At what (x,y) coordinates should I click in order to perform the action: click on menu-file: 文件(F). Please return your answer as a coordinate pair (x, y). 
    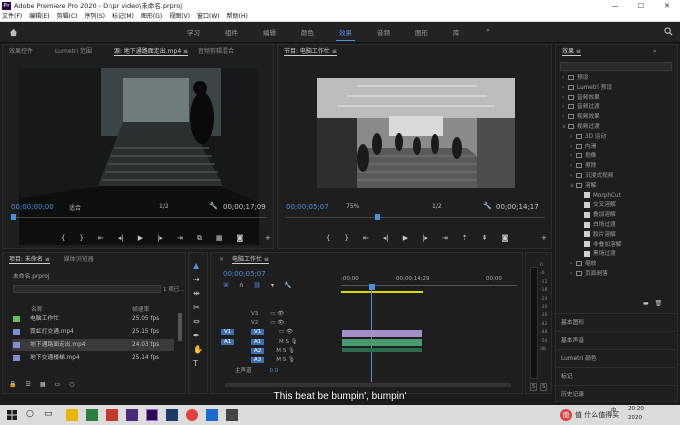
    Looking at the image, I should click on (12, 16).